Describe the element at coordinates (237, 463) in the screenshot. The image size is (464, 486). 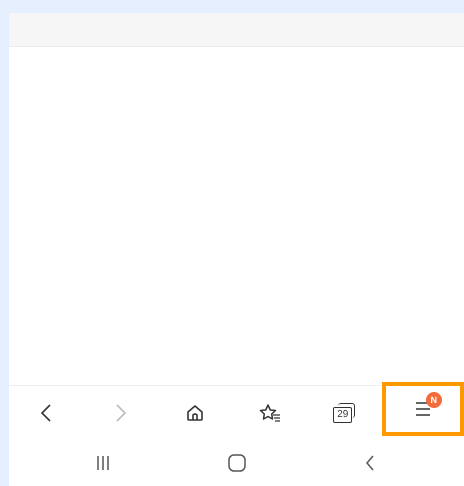
I see `home-icon` at that location.